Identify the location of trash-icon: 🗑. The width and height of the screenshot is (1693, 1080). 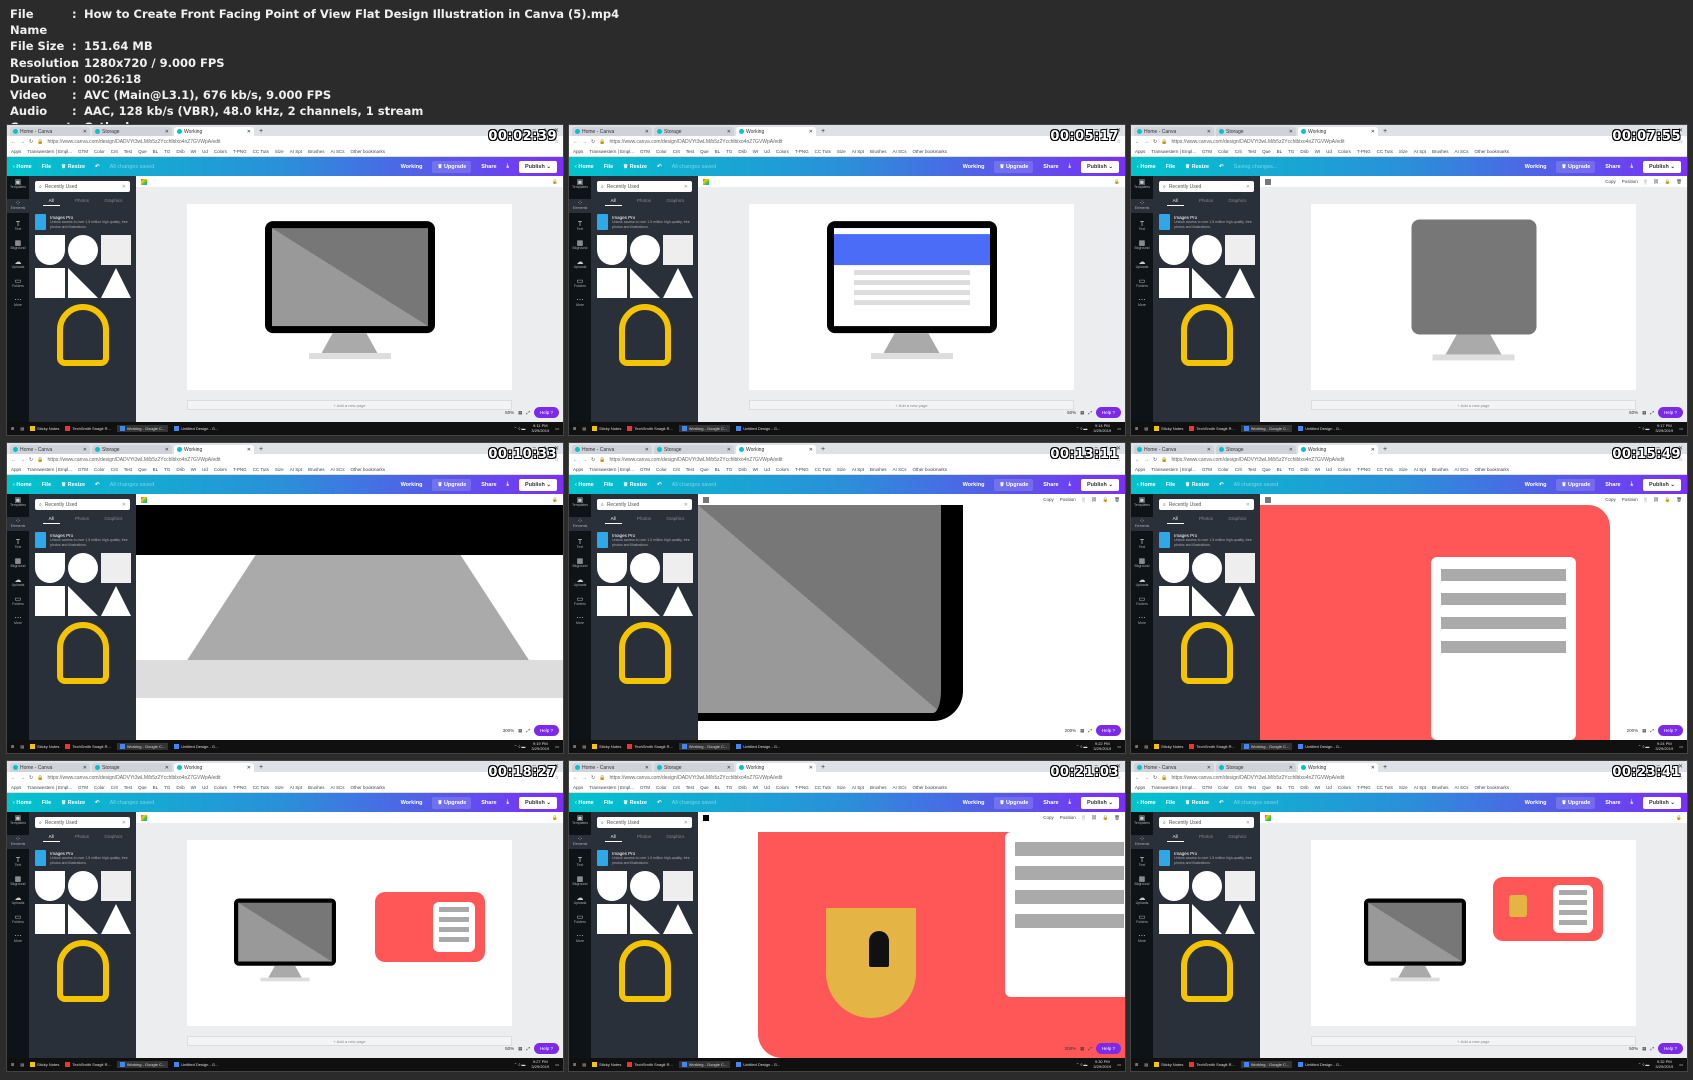
(1679, 182).